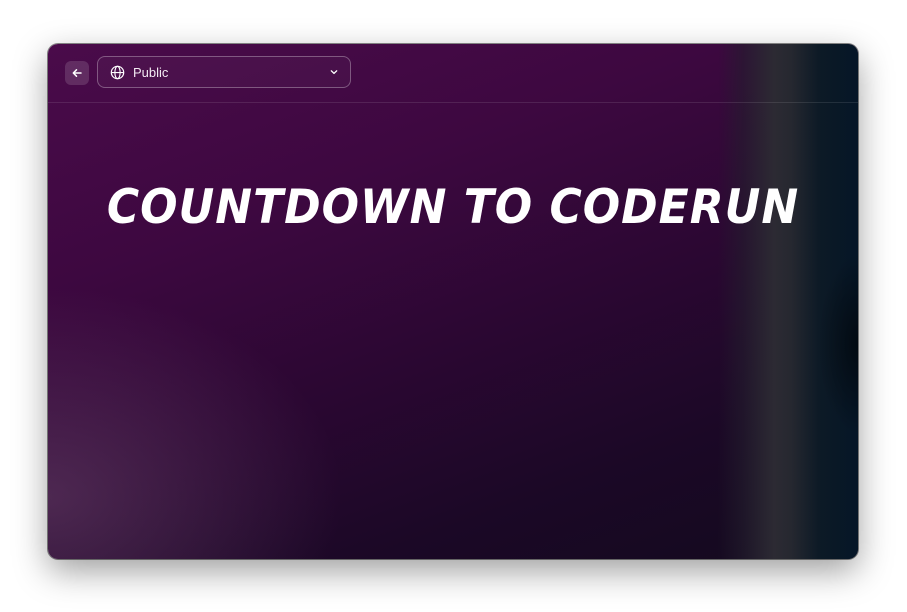 This screenshot has height=612, width=907. Describe the element at coordinates (334, 72) in the screenshot. I see `chevron-down-icon` at that location.